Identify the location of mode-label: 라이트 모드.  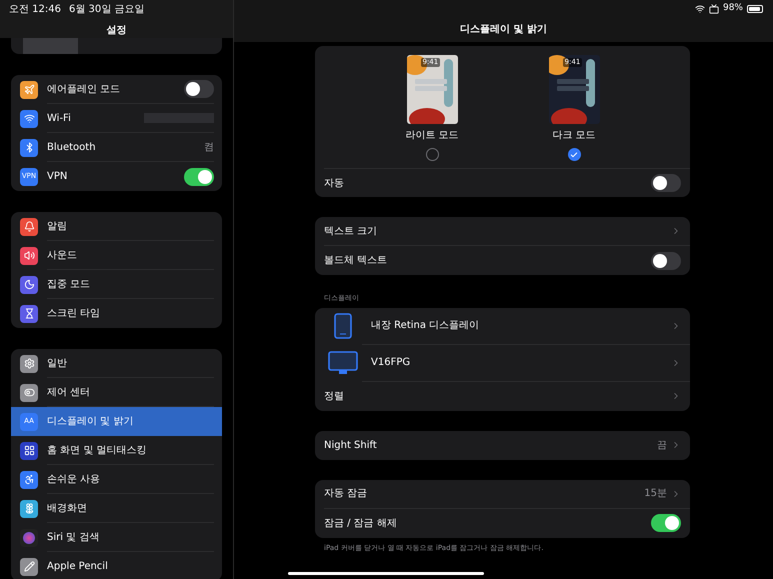
(432, 136).